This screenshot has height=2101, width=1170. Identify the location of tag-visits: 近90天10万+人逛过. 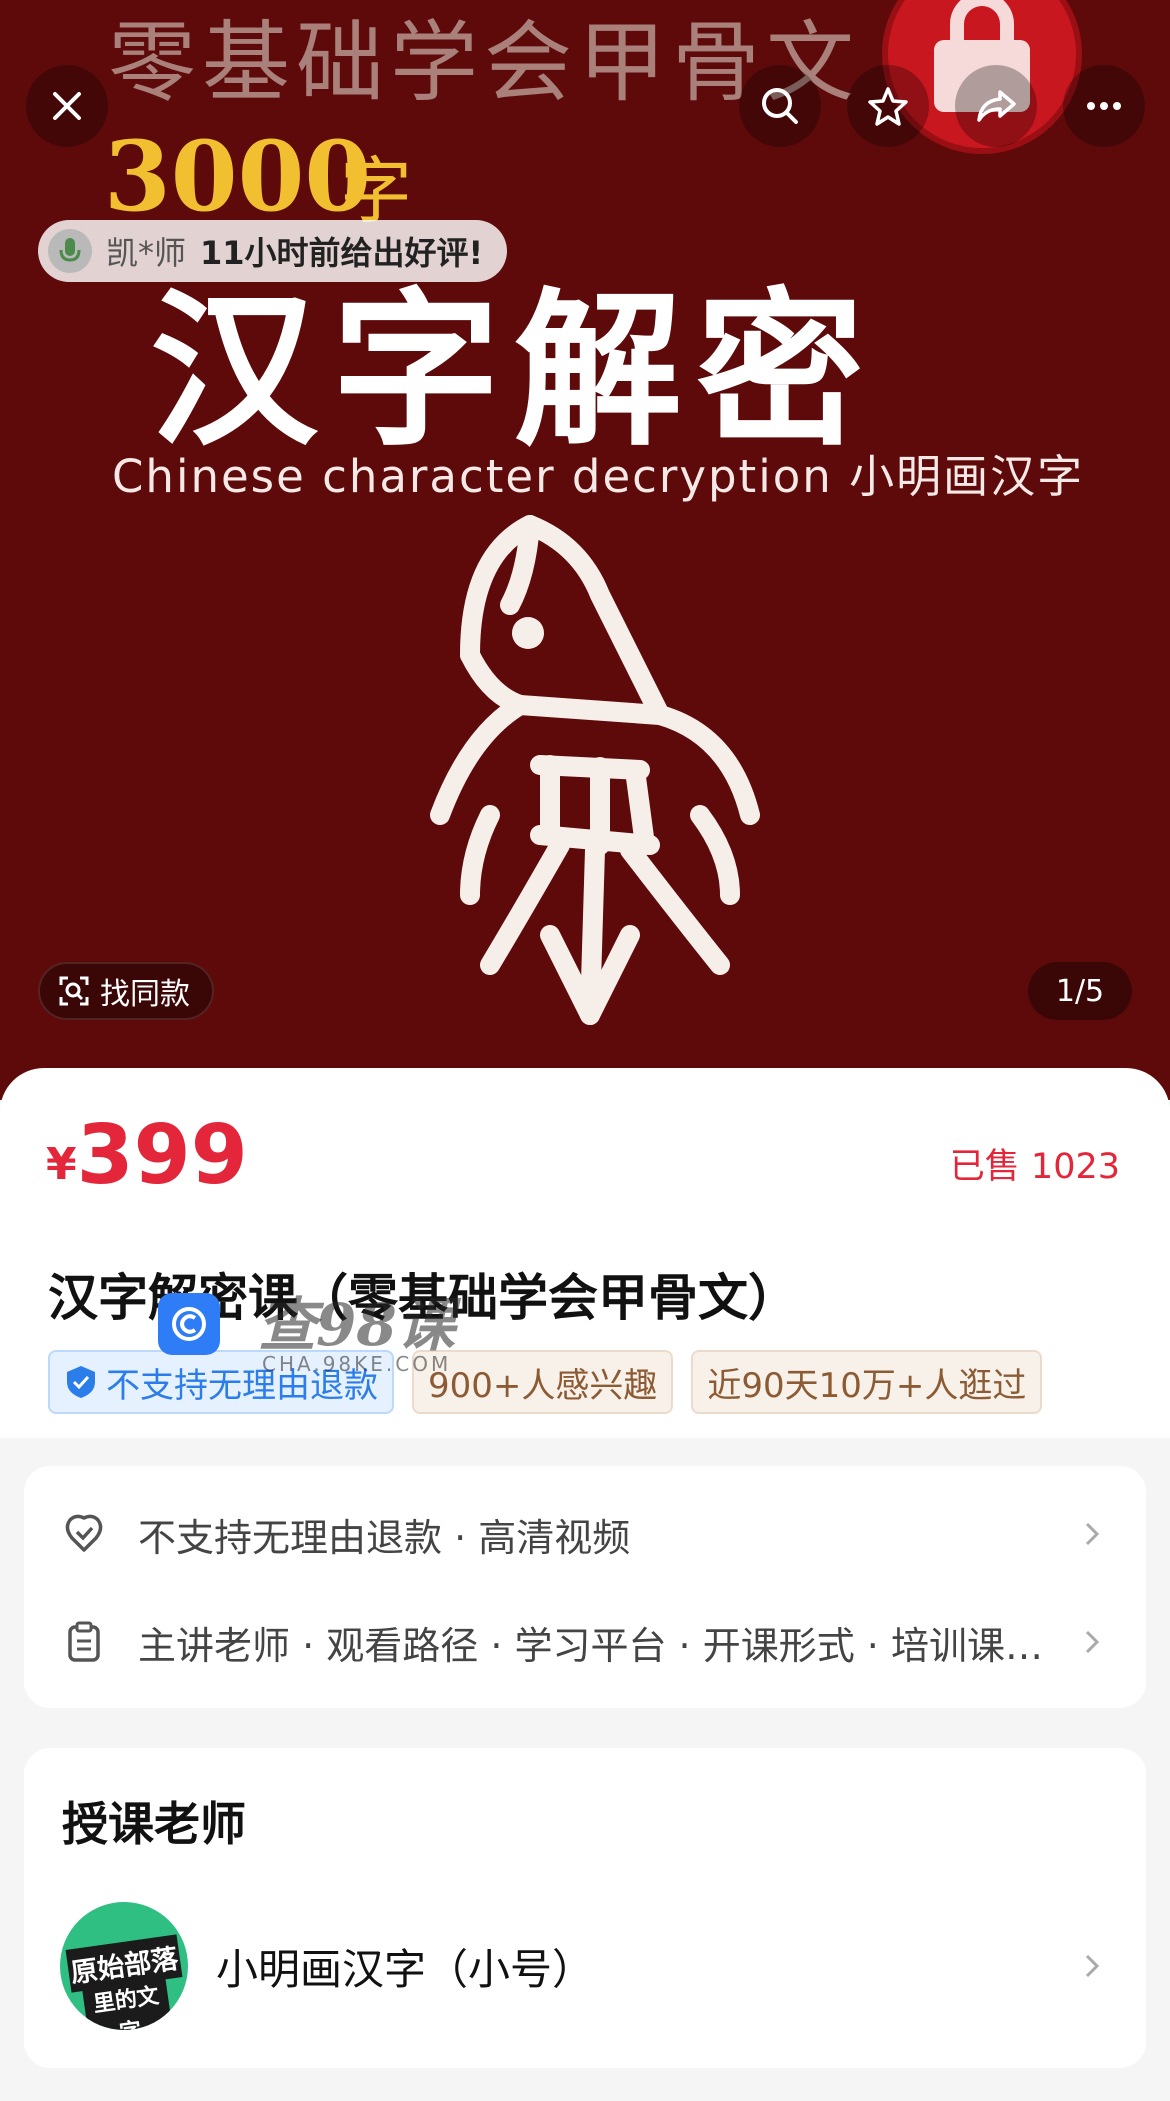
(867, 1382).